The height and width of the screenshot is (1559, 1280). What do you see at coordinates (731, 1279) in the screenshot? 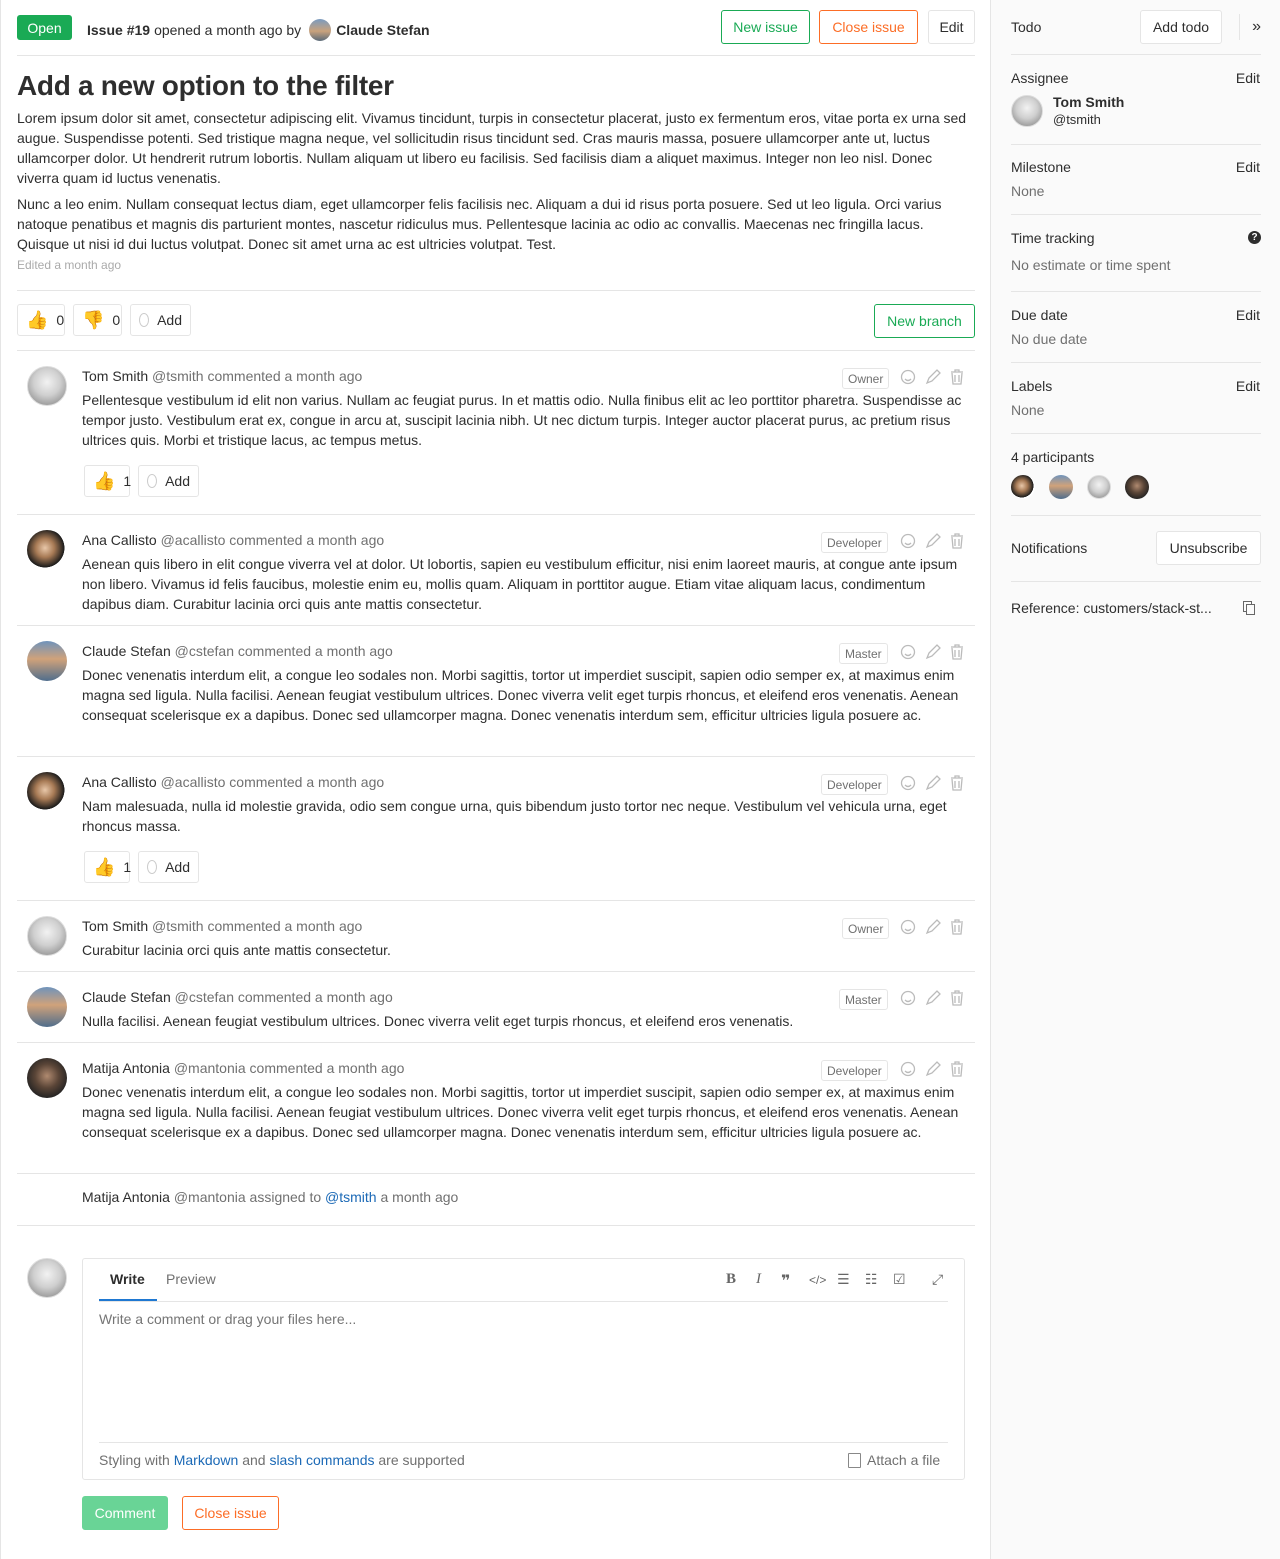
I see `bold-icon: B` at bounding box center [731, 1279].